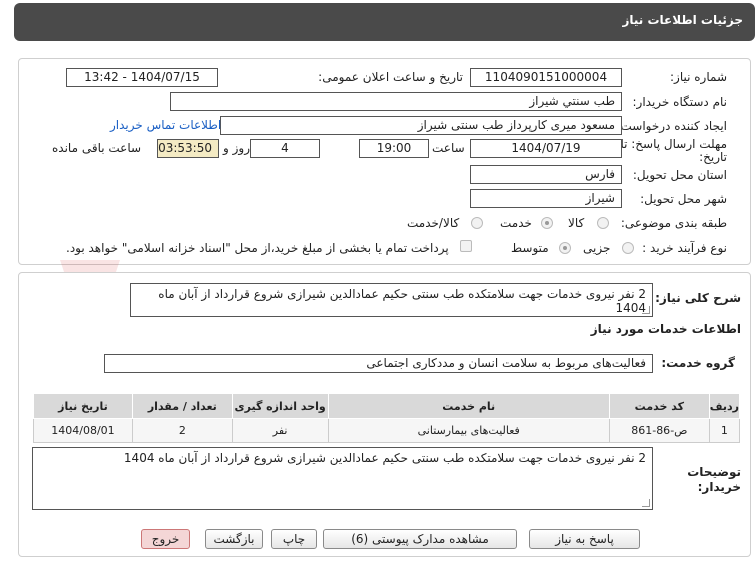 The height and width of the screenshot is (566, 755). Describe the element at coordinates (714, 472) in the screenshot. I see `buyer-notes-label: توضیحات` at that location.